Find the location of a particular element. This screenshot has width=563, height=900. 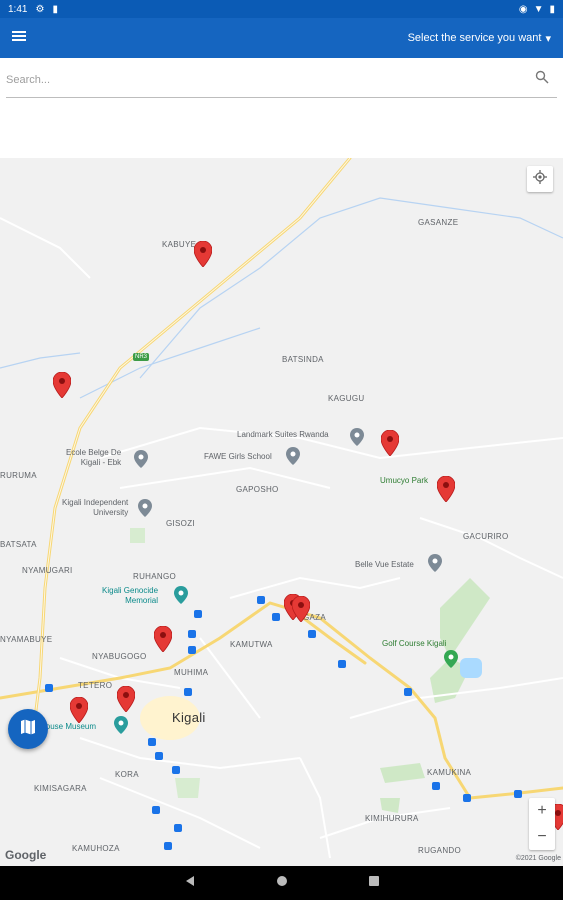

place-label: MUHIMA is located at coordinates (191, 672).